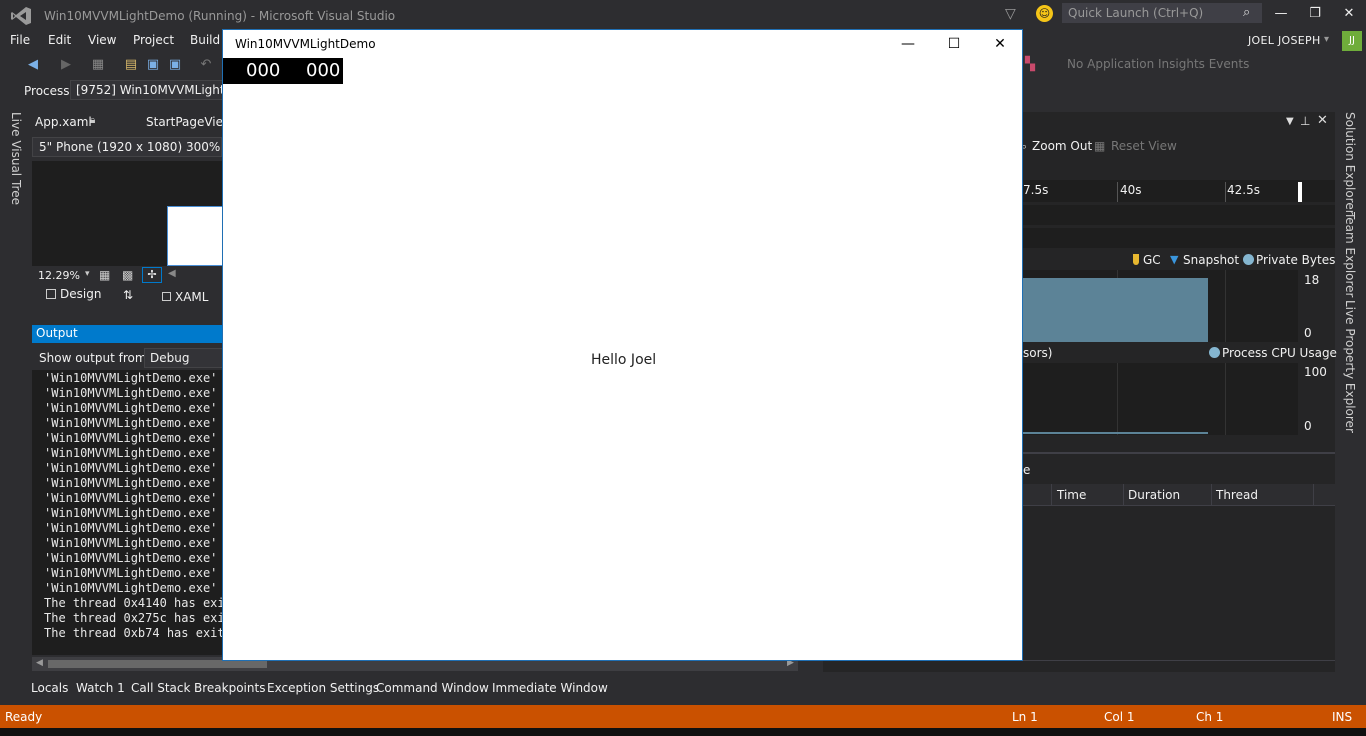 This screenshot has width=1366, height=736. I want to click on tab-startpage-view: StartPageView, so click(189, 122).